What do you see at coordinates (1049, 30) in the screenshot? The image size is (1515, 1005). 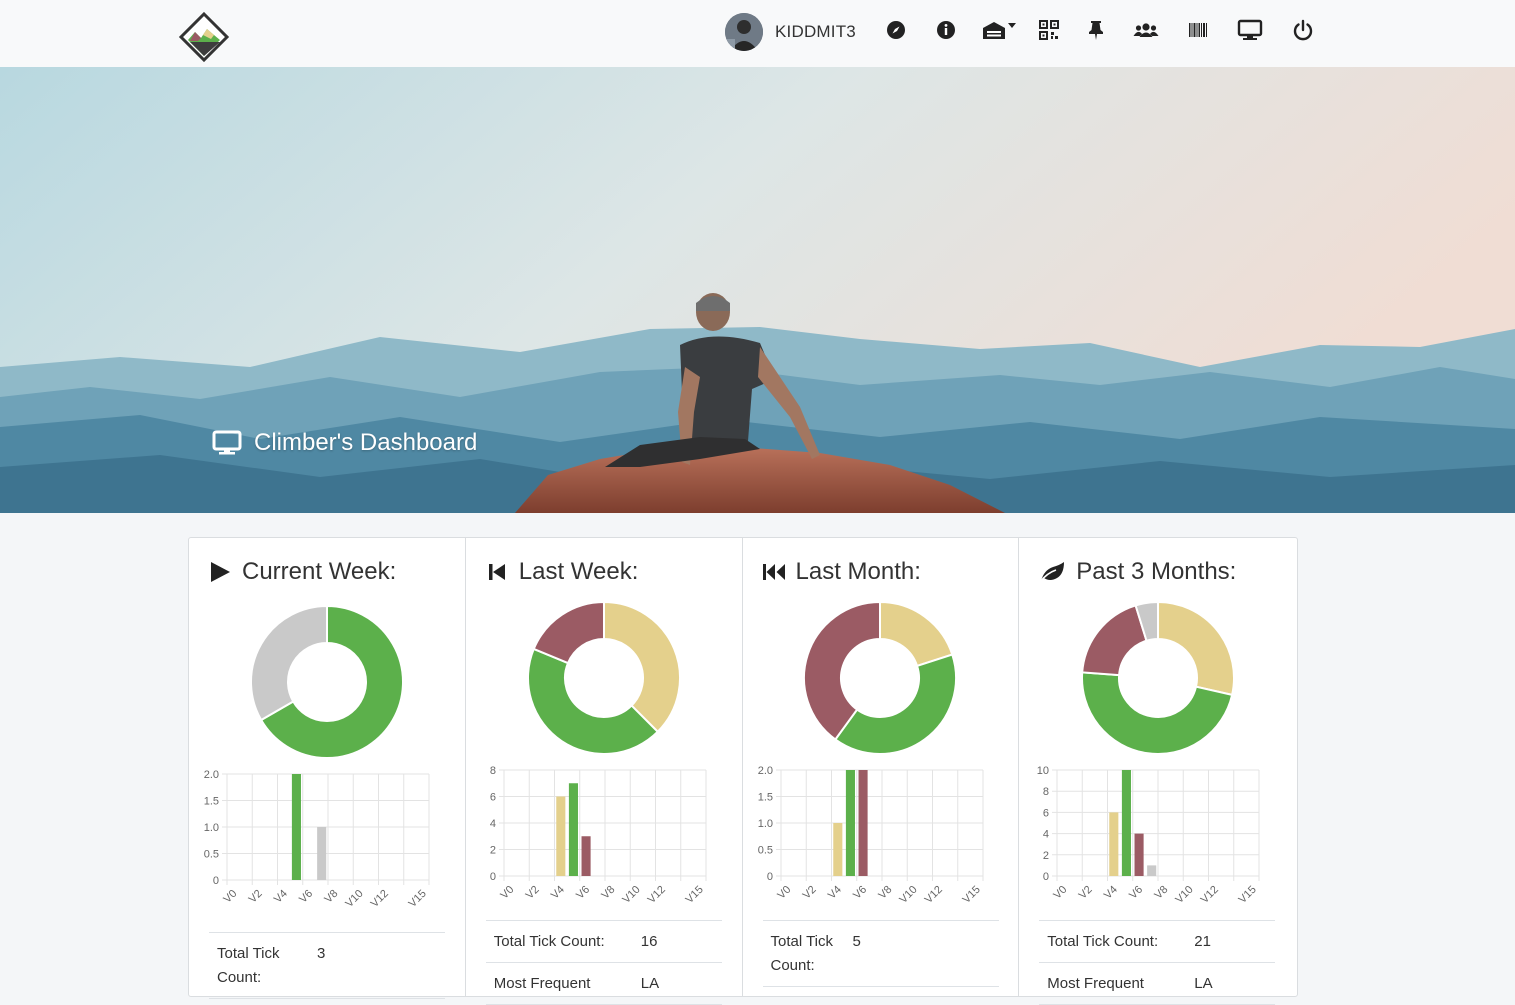 I see `qr-code-icon` at bounding box center [1049, 30].